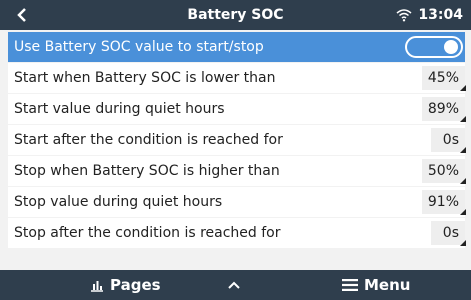  I want to click on footer-bar: Pages Menu, so click(235, 285).